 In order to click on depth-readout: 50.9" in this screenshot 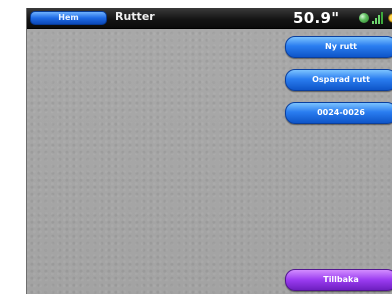, I will do `click(316, 18)`.